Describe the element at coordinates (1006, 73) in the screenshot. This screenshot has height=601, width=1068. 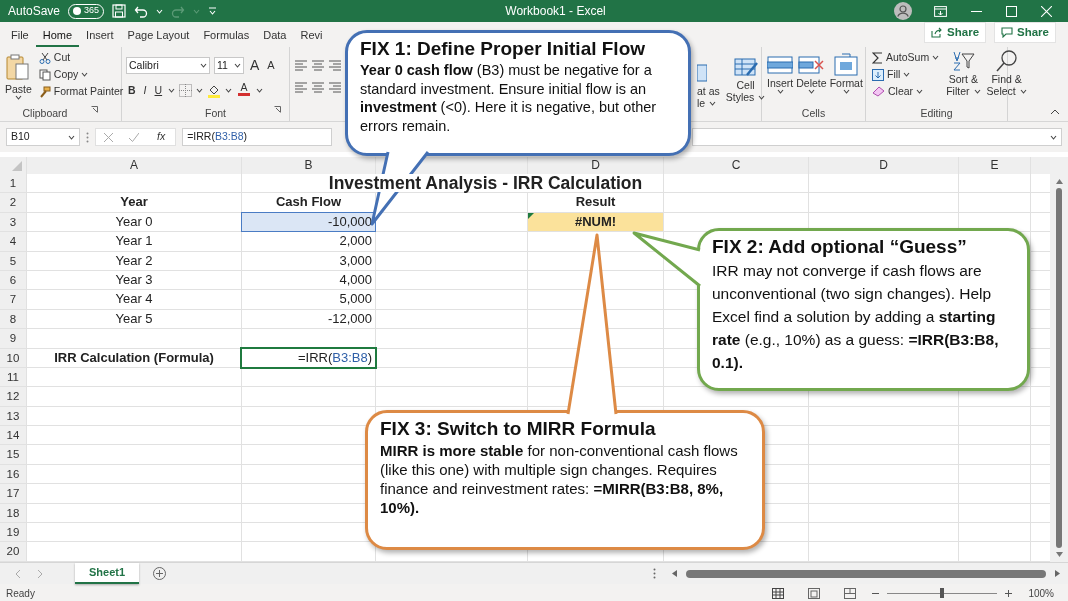
I see `find-select-button: Find & Select` at that location.